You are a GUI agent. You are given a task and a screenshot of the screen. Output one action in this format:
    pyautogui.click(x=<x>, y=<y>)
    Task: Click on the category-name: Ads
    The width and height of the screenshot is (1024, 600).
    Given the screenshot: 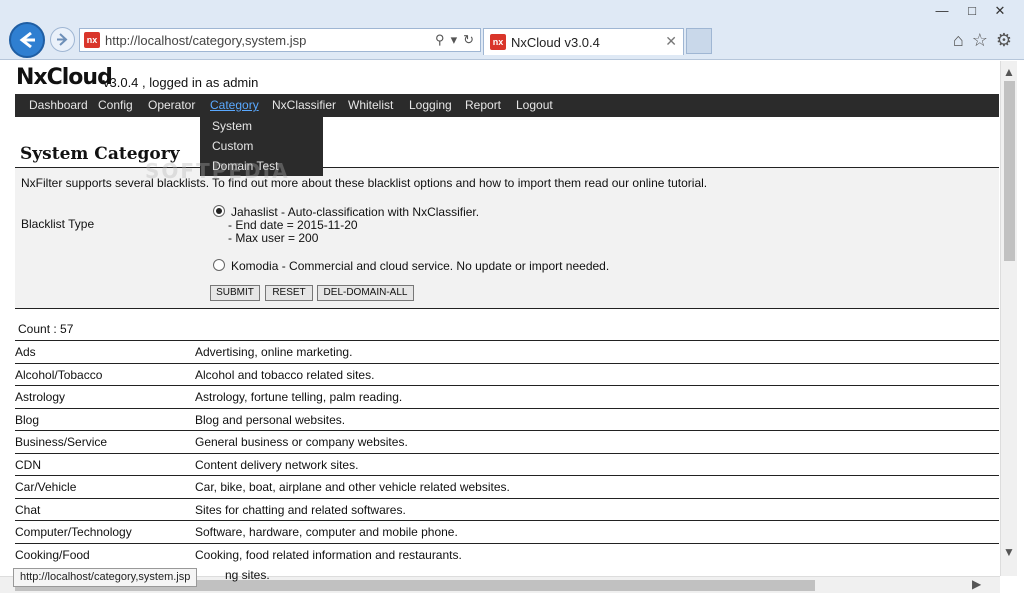 What is the action you would take?
    pyautogui.click(x=25, y=352)
    